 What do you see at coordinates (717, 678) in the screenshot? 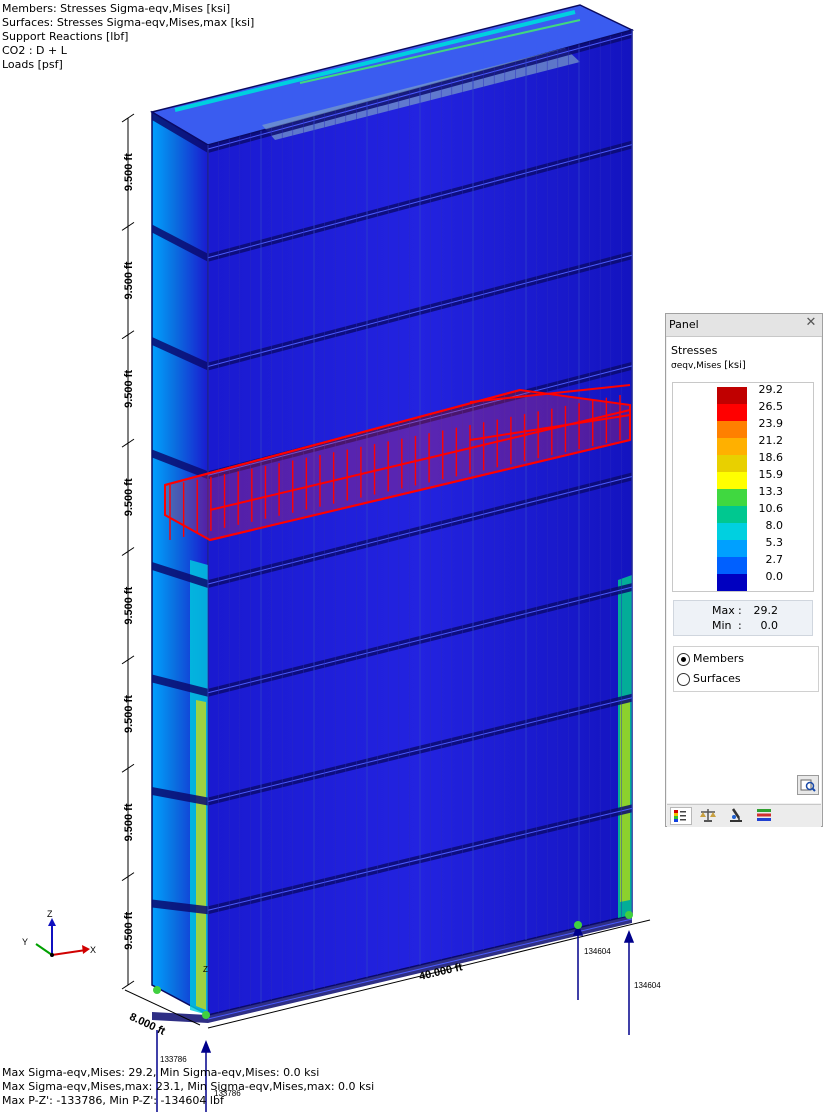
I see `radio-surfaces-label: Surfaces` at bounding box center [717, 678].